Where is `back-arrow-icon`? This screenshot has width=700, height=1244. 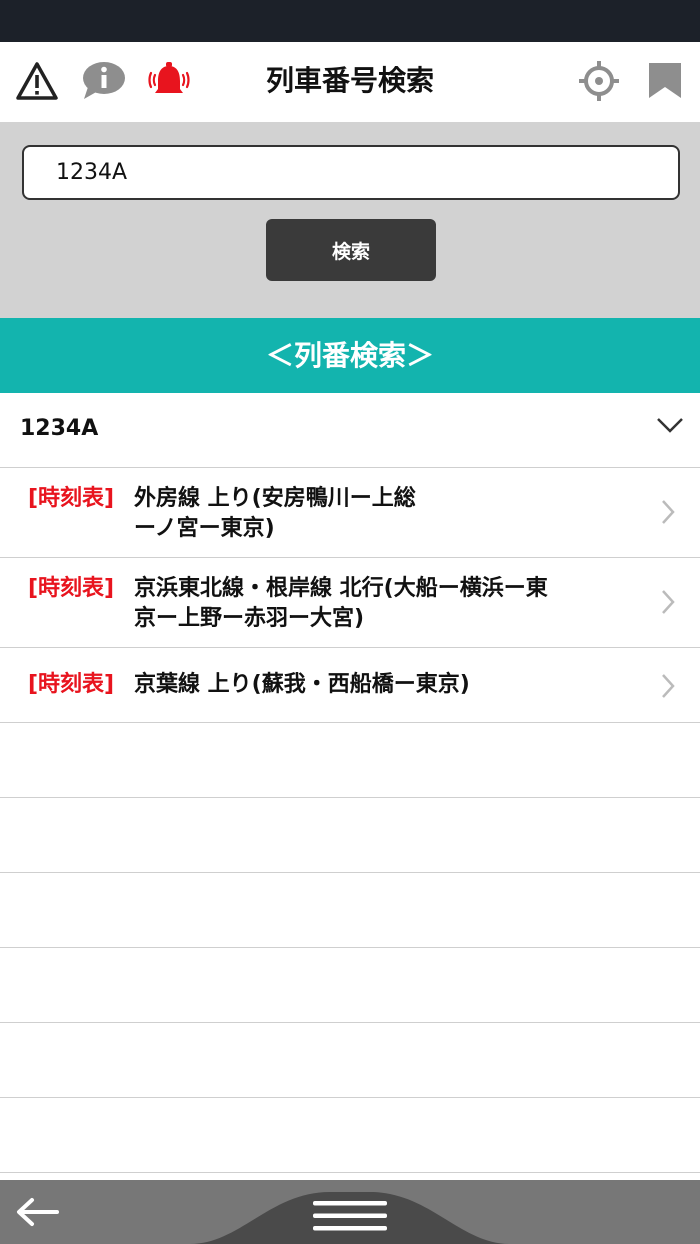
back-arrow-icon is located at coordinates (37, 1212).